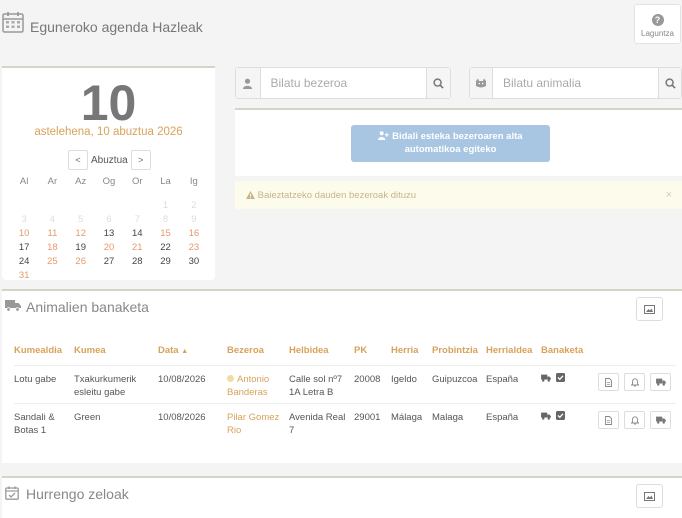 This screenshot has height=518, width=682. What do you see at coordinates (35, 379) in the screenshot?
I see `cell-kumealdia: Lotu gabe` at bounding box center [35, 379].